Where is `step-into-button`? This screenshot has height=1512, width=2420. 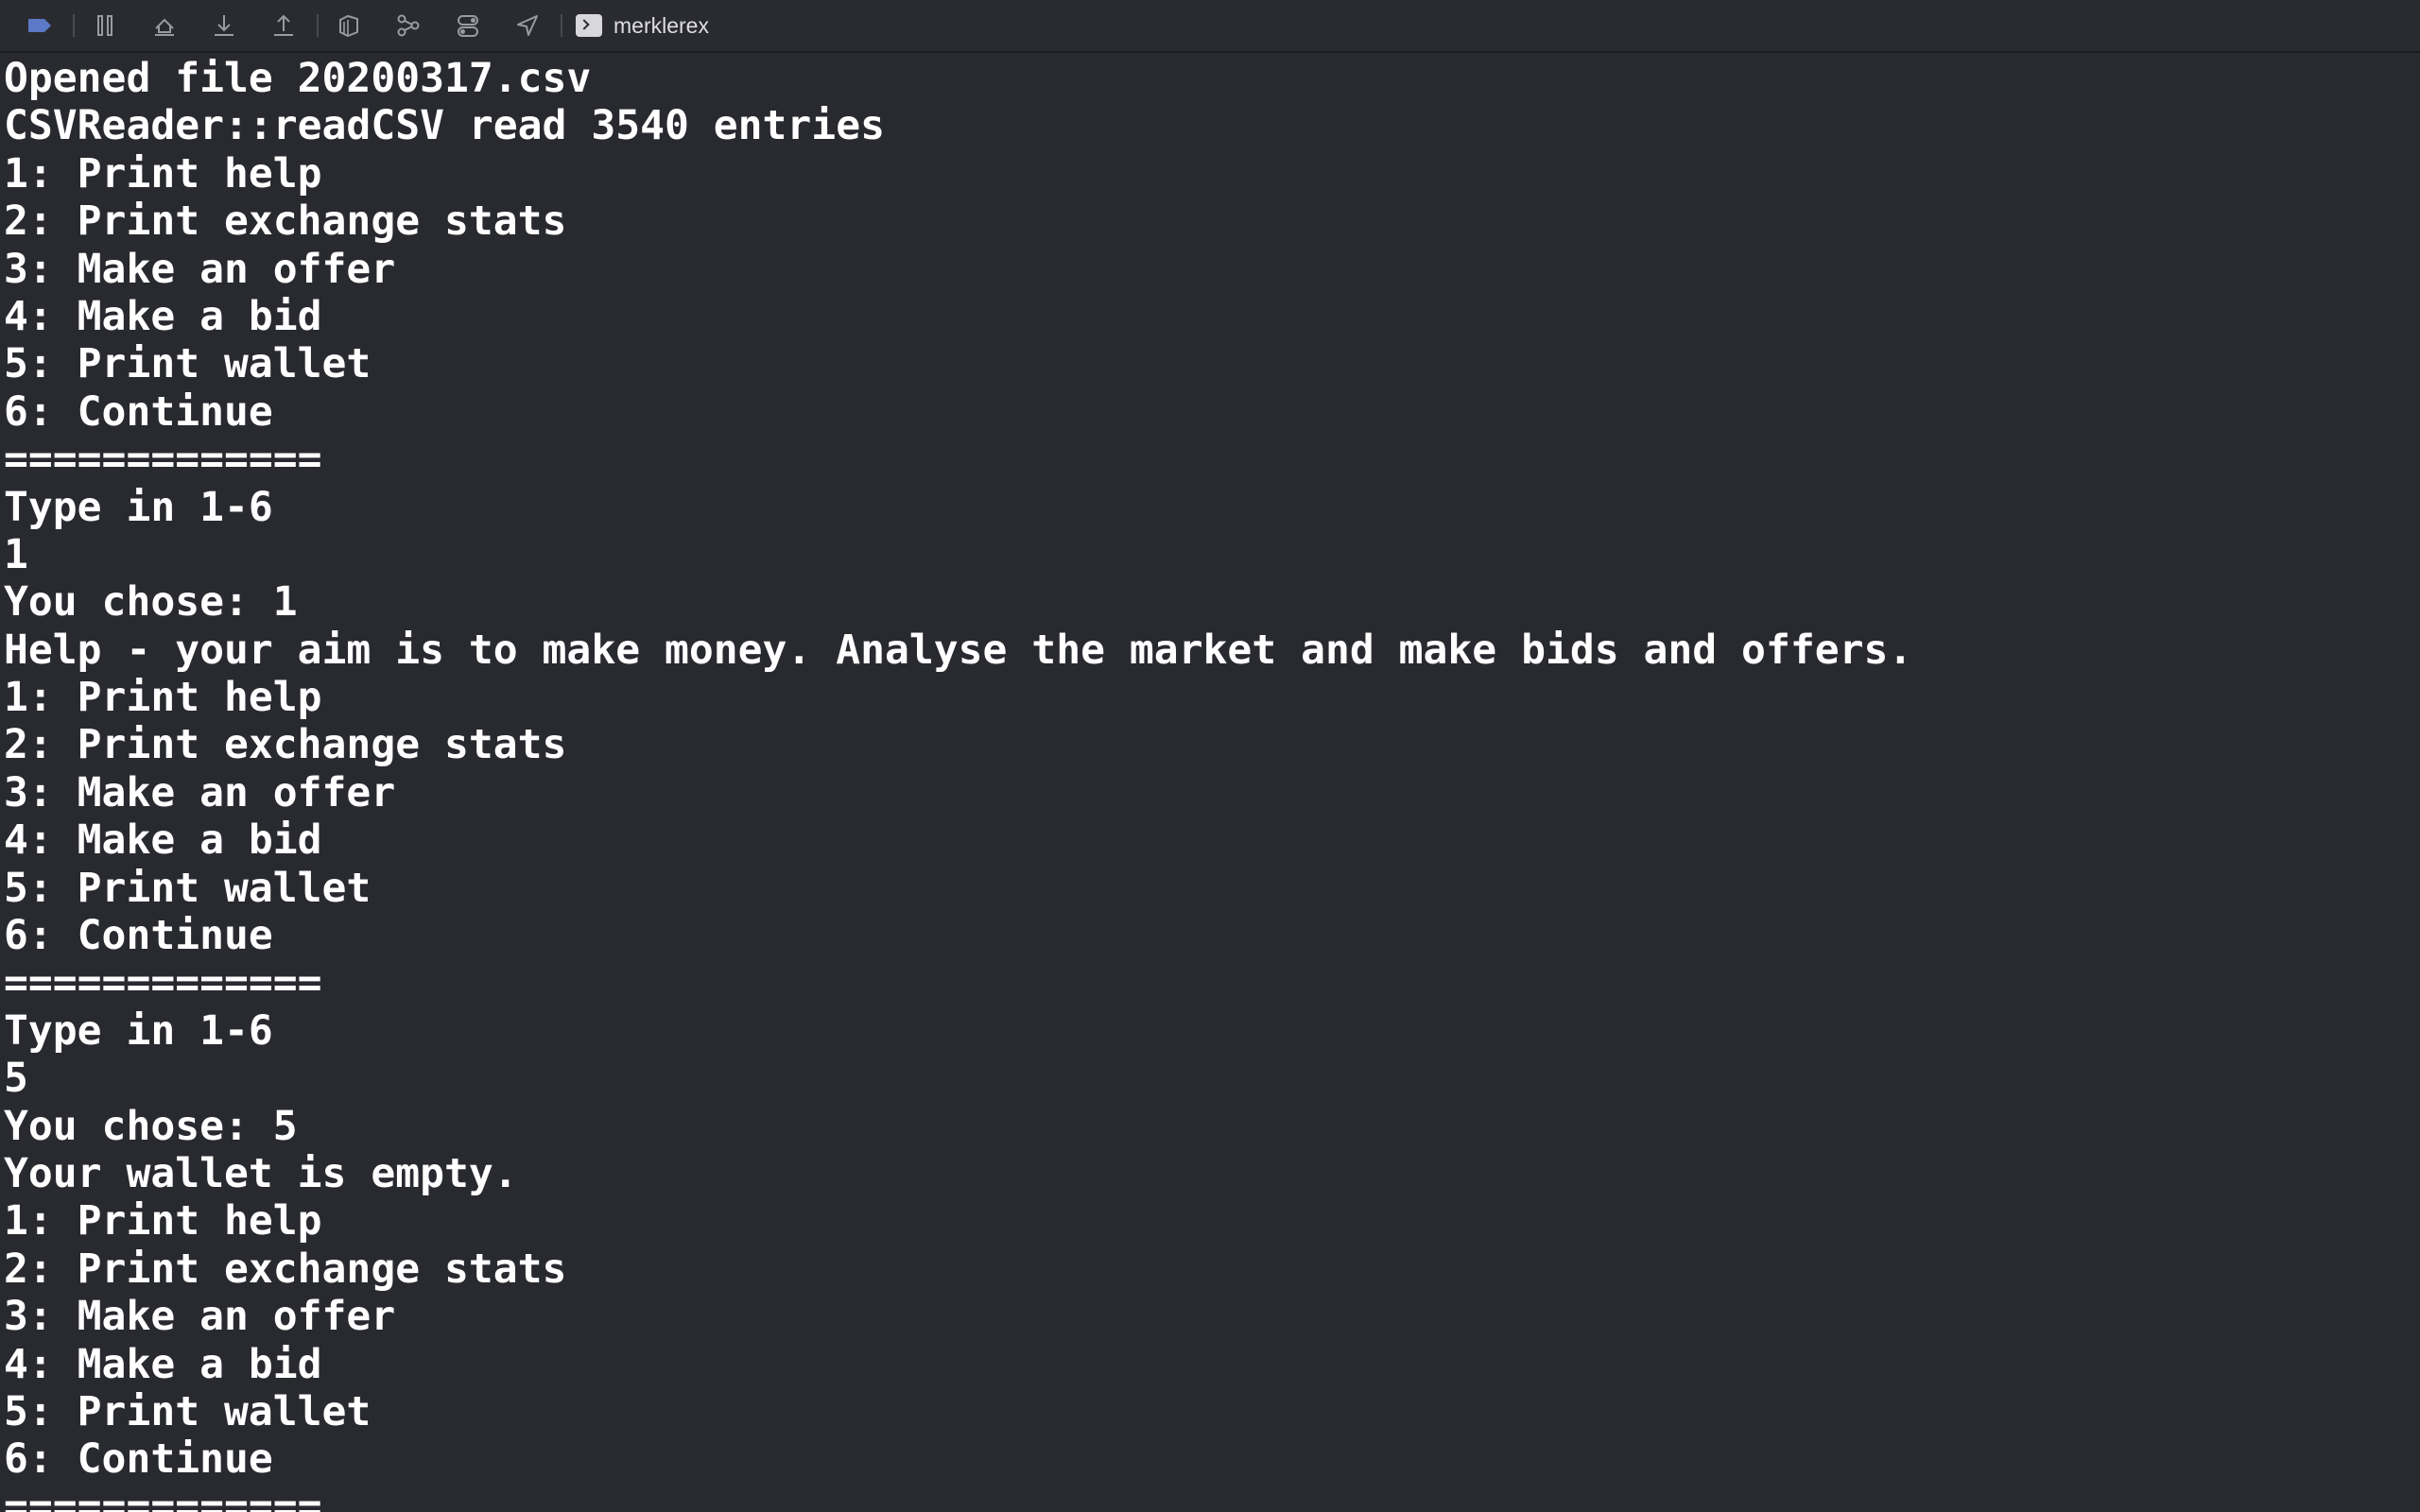 step-into-button is located at coordinates (224, 25).